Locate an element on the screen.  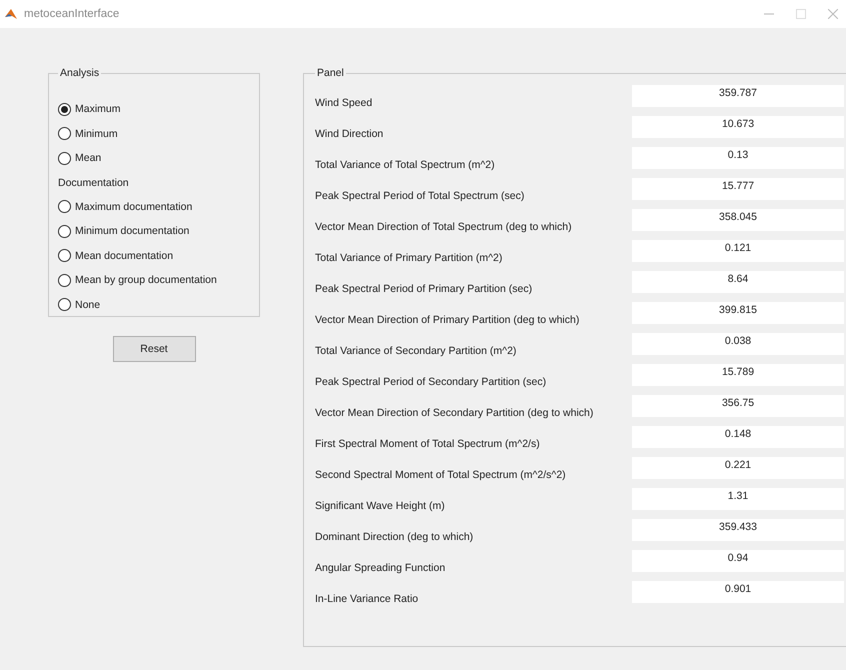
value-field: 358.045 is located at coordinates (738, 220).